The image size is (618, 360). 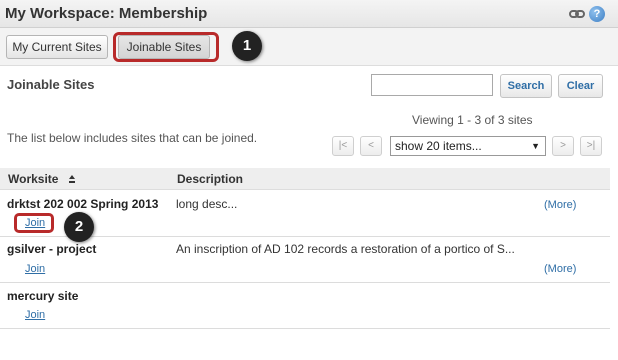 I want to click on tab-my-current-sites: My Current Sites, so click(x=57, y=47).